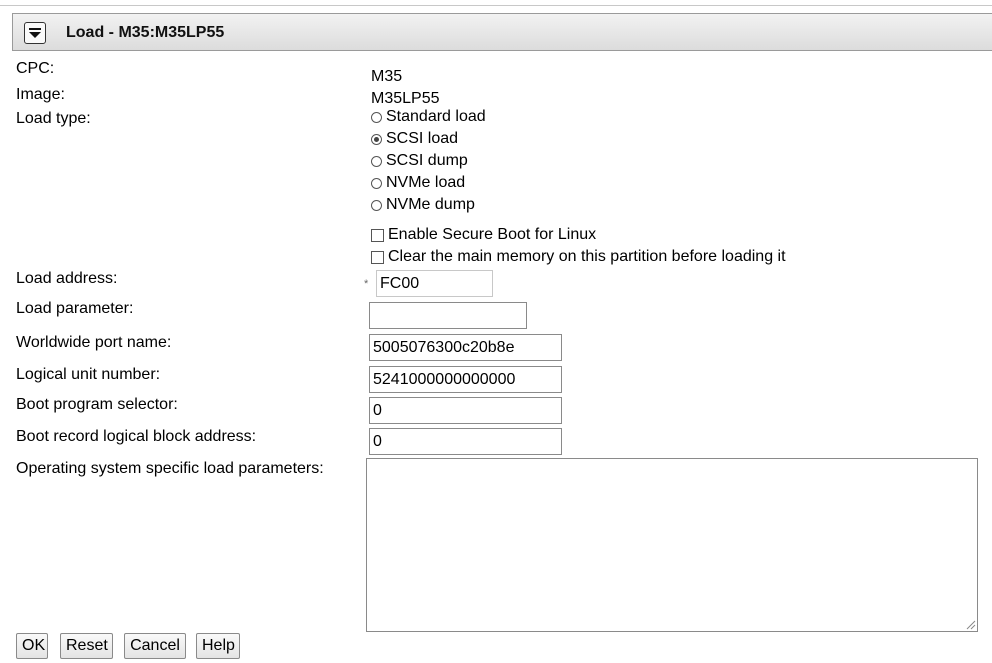 The height and width of the screenshot is (663, 992). Describe the element at coordinates (436, 116) in the screenshot. I see `option-label: Standard load` at that location.